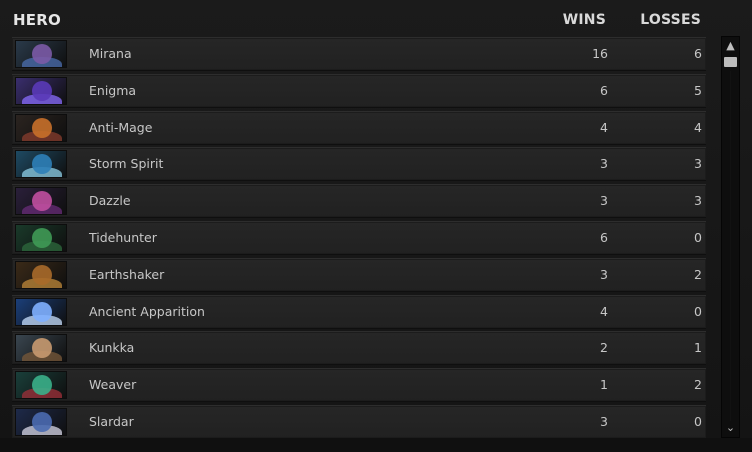  Describe the element at coordinates (127, 274) in the screenshot. I see `hero-name: Earthshaker` at that location.